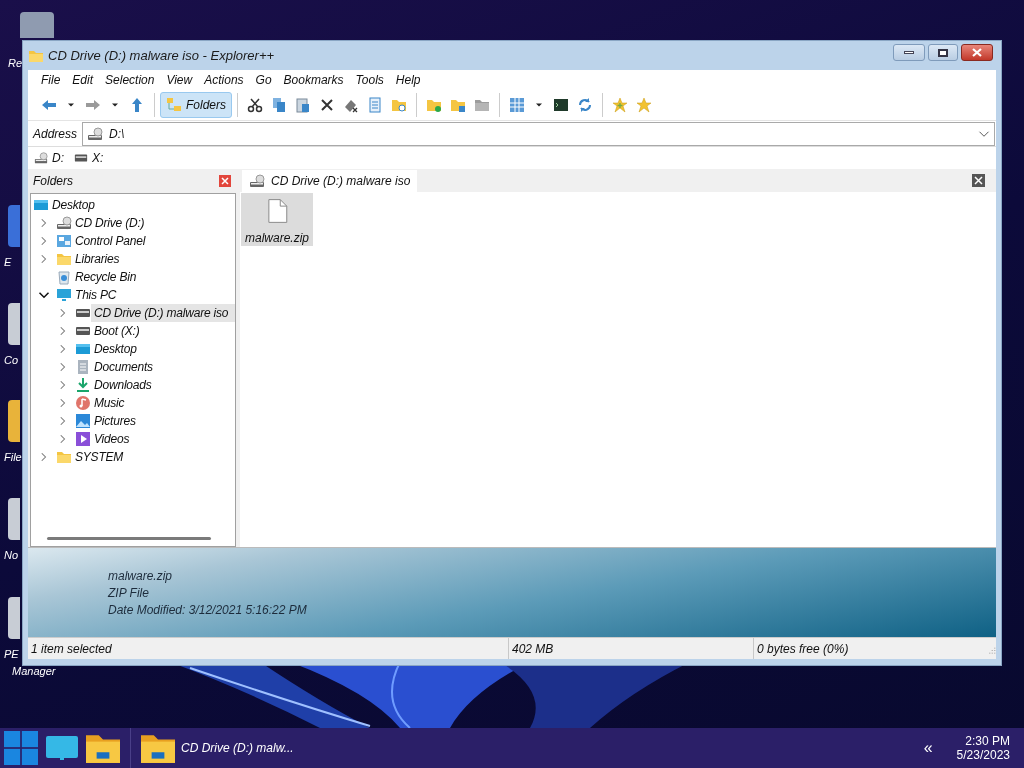 The width and height of the screenshot is (1024, 768). I want to click on minimize-icon, so click(909, 52).